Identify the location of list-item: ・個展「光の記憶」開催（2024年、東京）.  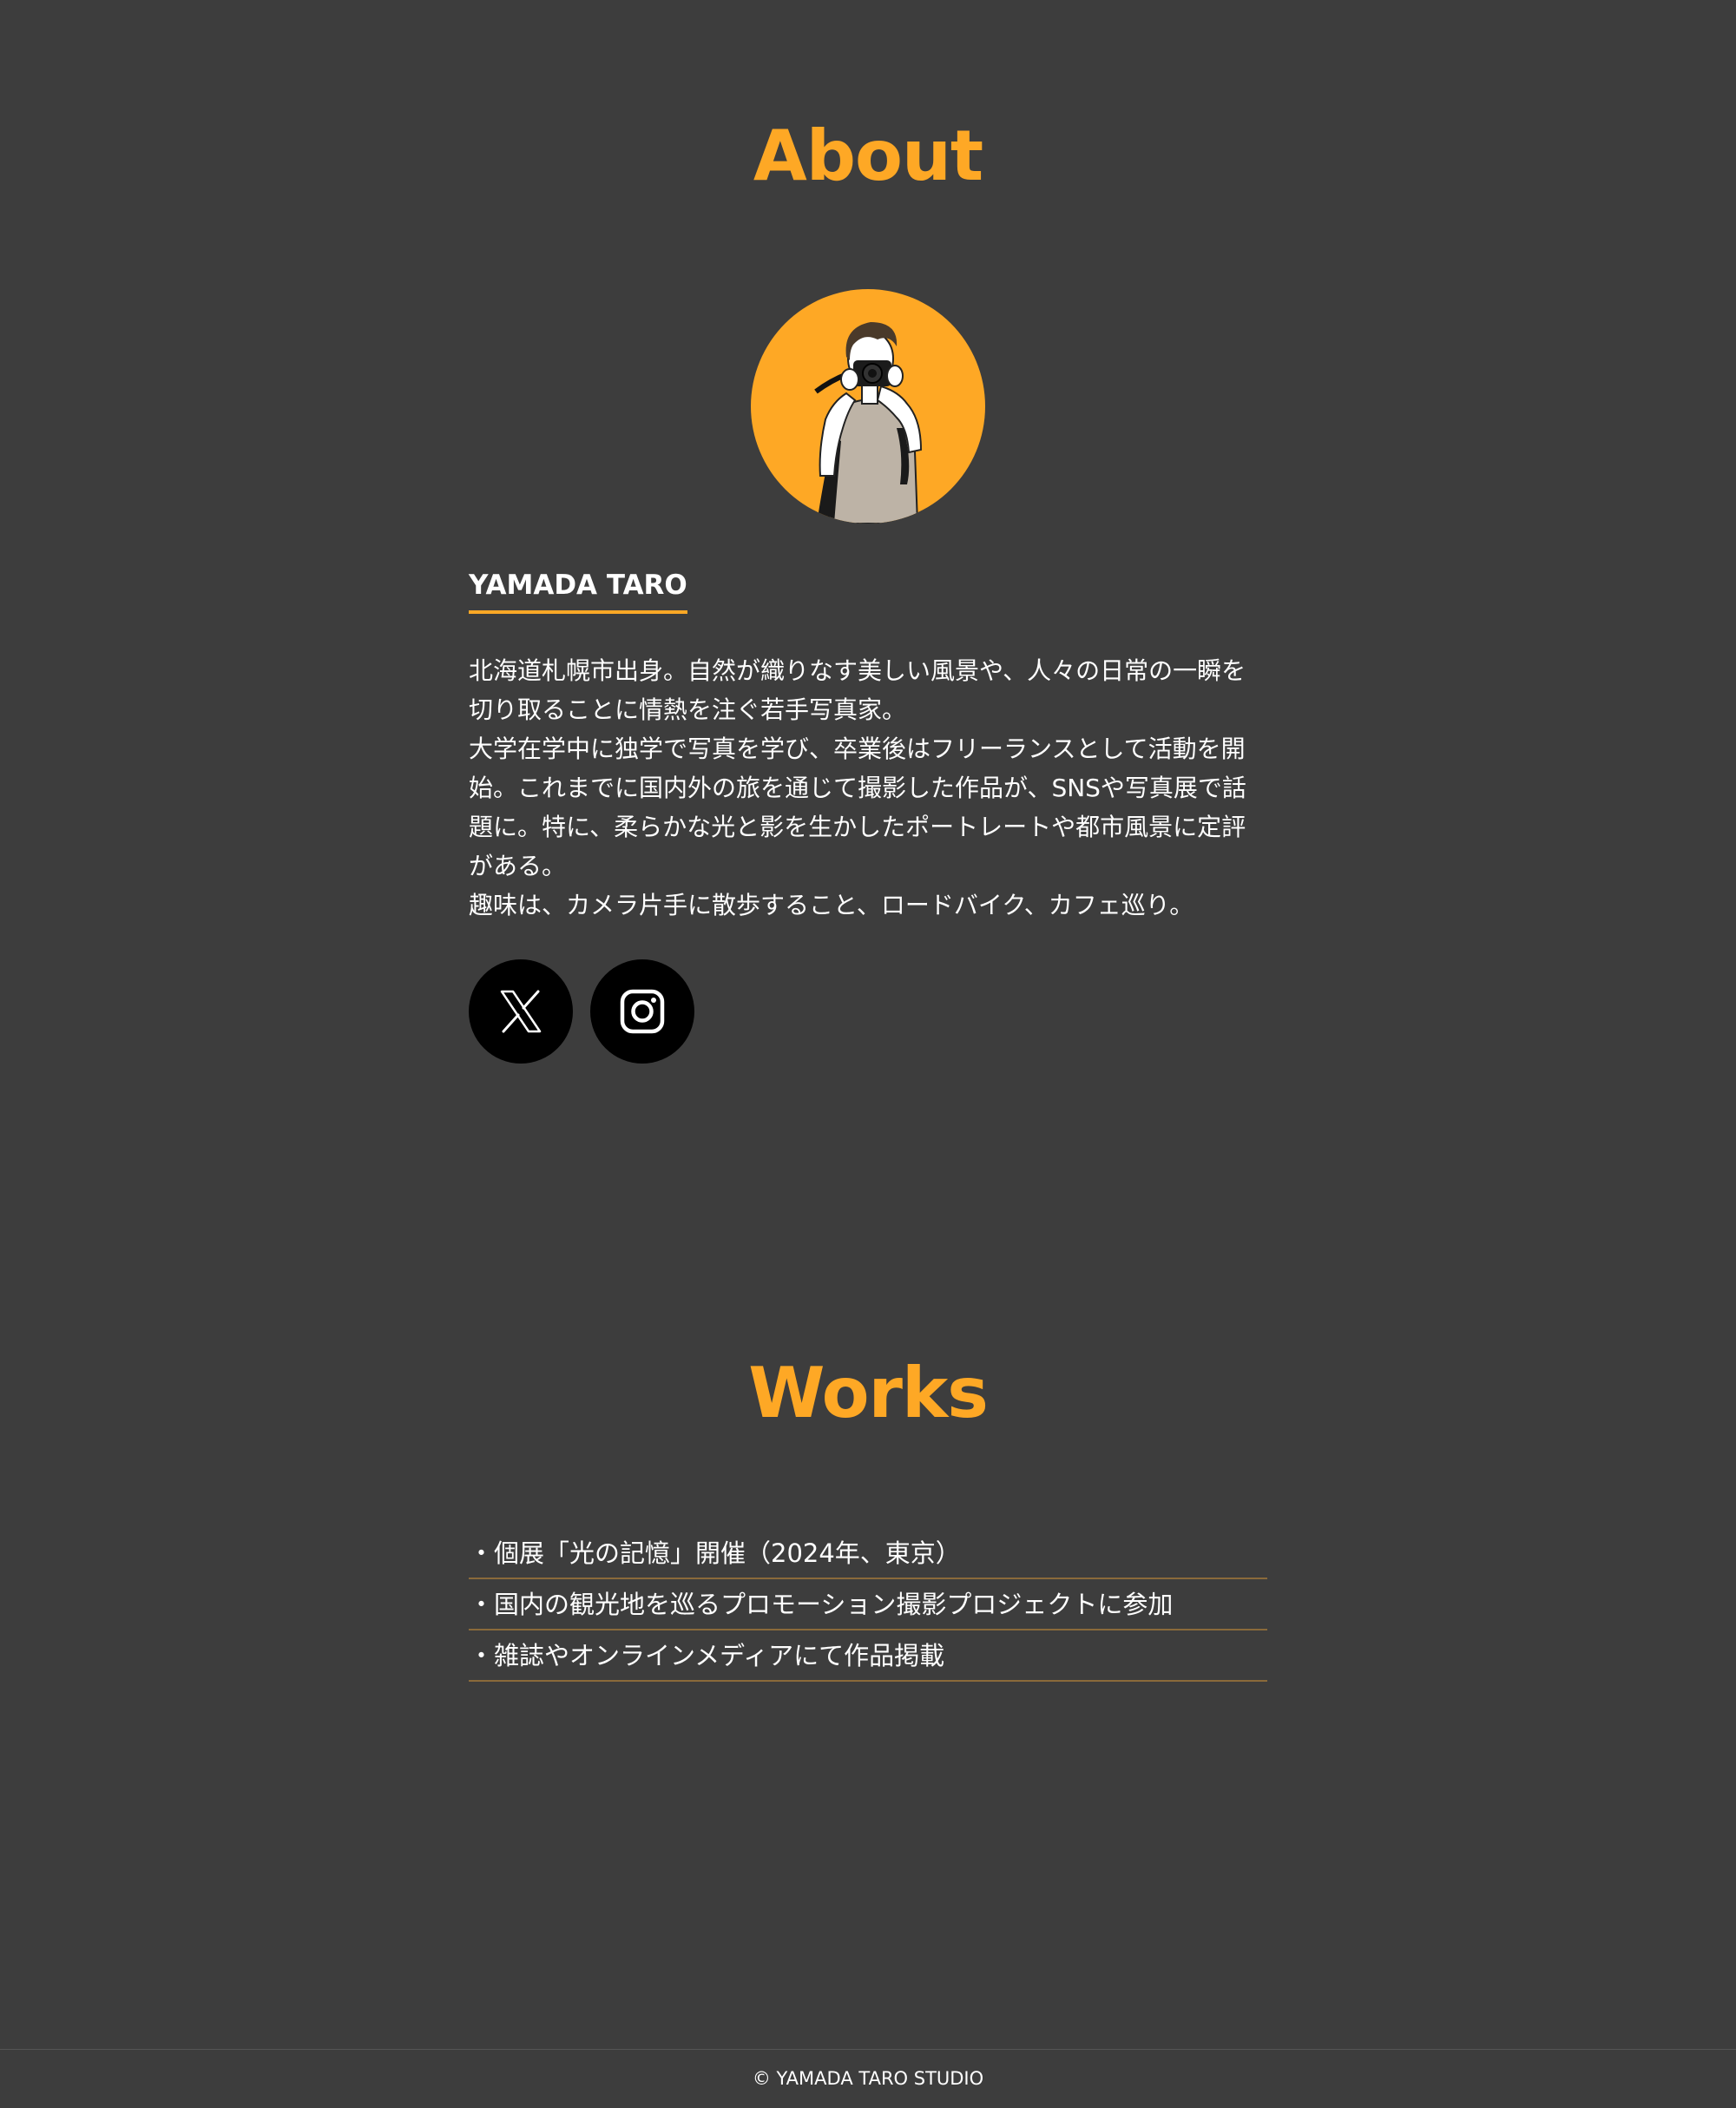
(868, 1554).